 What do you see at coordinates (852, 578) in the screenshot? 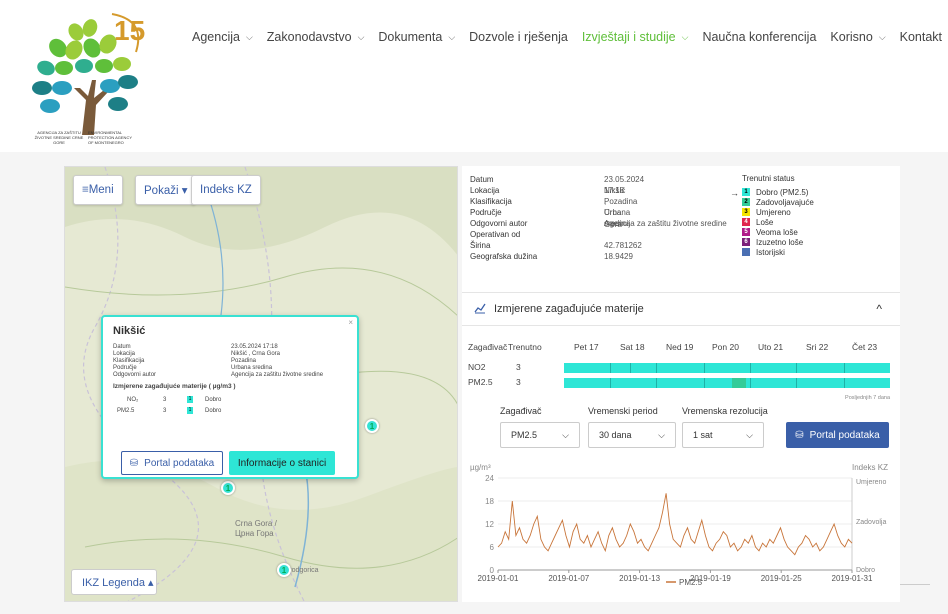
I see `x-tick-label: 2019-01-31` at bounding box center [852, 578].